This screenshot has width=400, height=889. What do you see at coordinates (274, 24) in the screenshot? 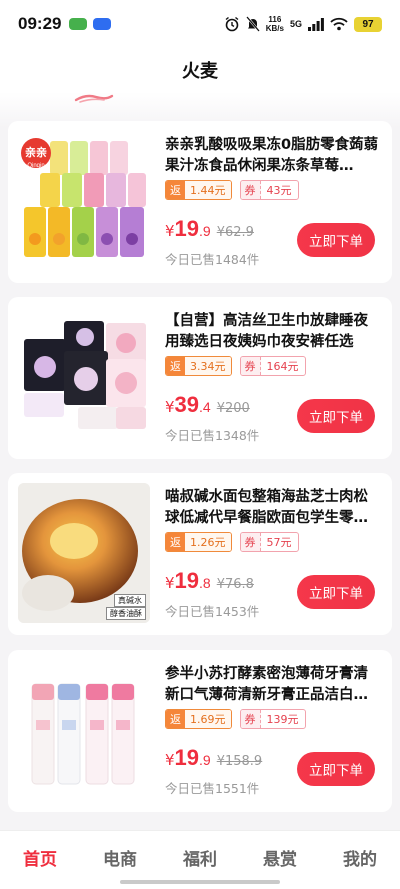
I see `net-speed: 116 KB/s` at bounding box center [274, 24].